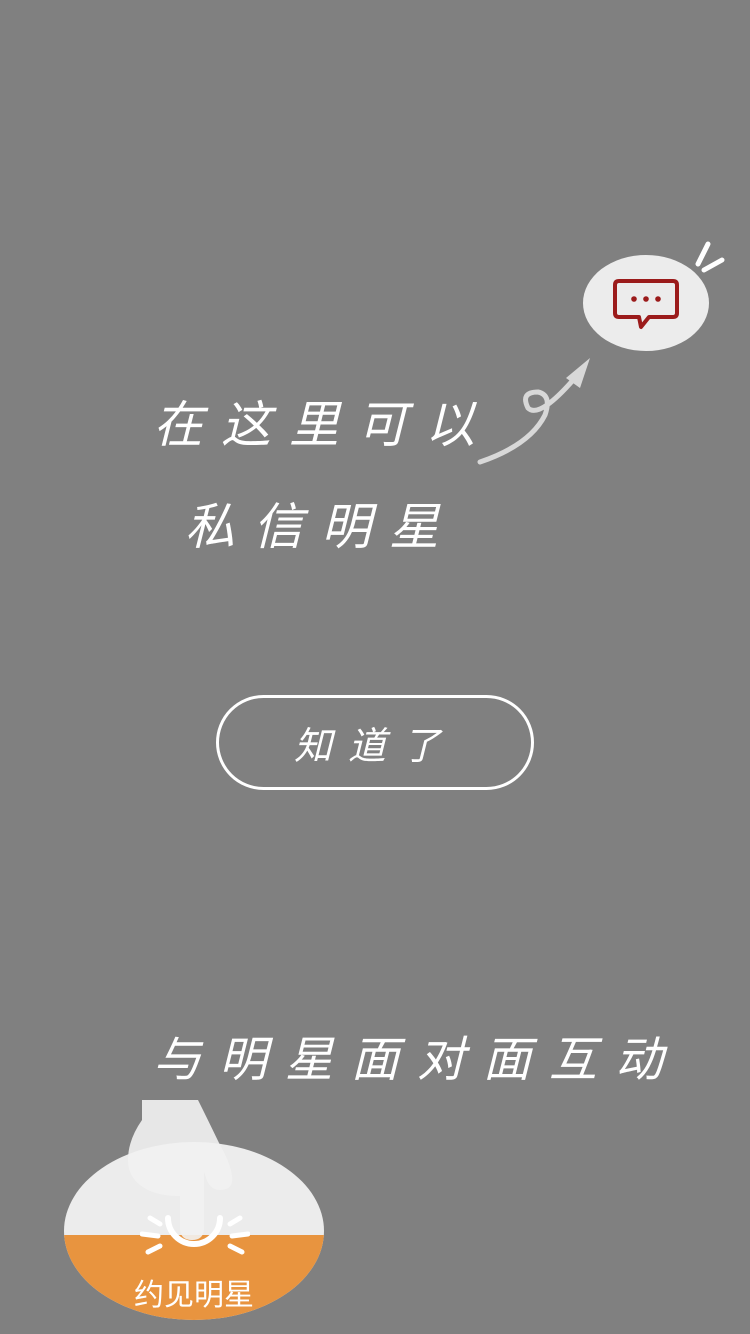 The height and width of the screenshot is (1334, 750). What do you see at coordinates (417, 1060) in the screenshot?
I see `hint-text-line-3: 与明星面对面互动` at bounding box center [417, 1060].